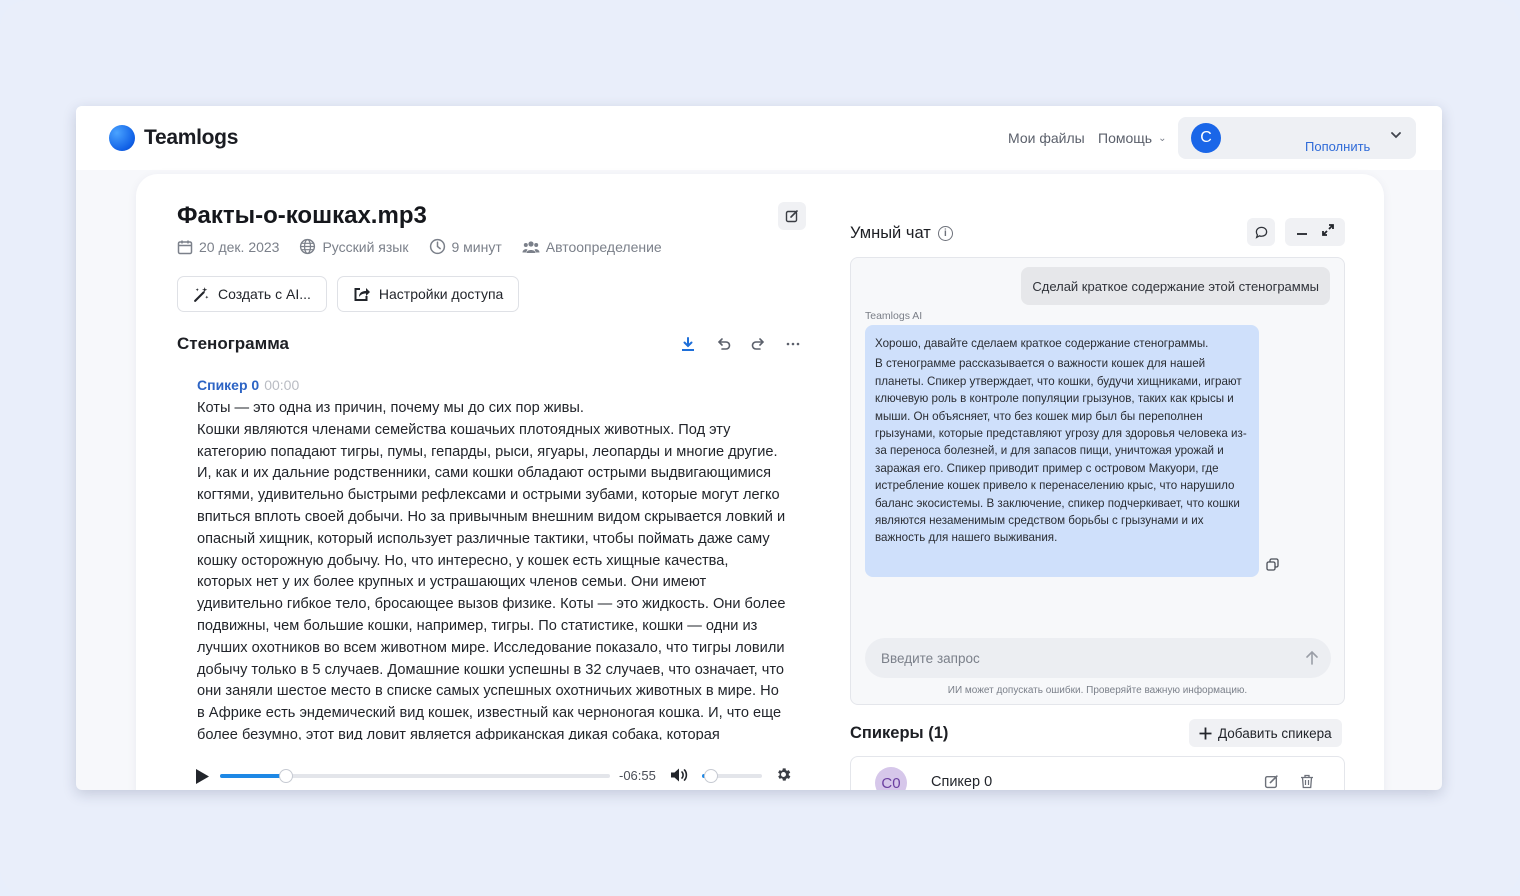 The image size is (1520, 896). Describe the element at coordinates (1312, 660) in the screenshot. I see `send-arrow-icon` at that location.